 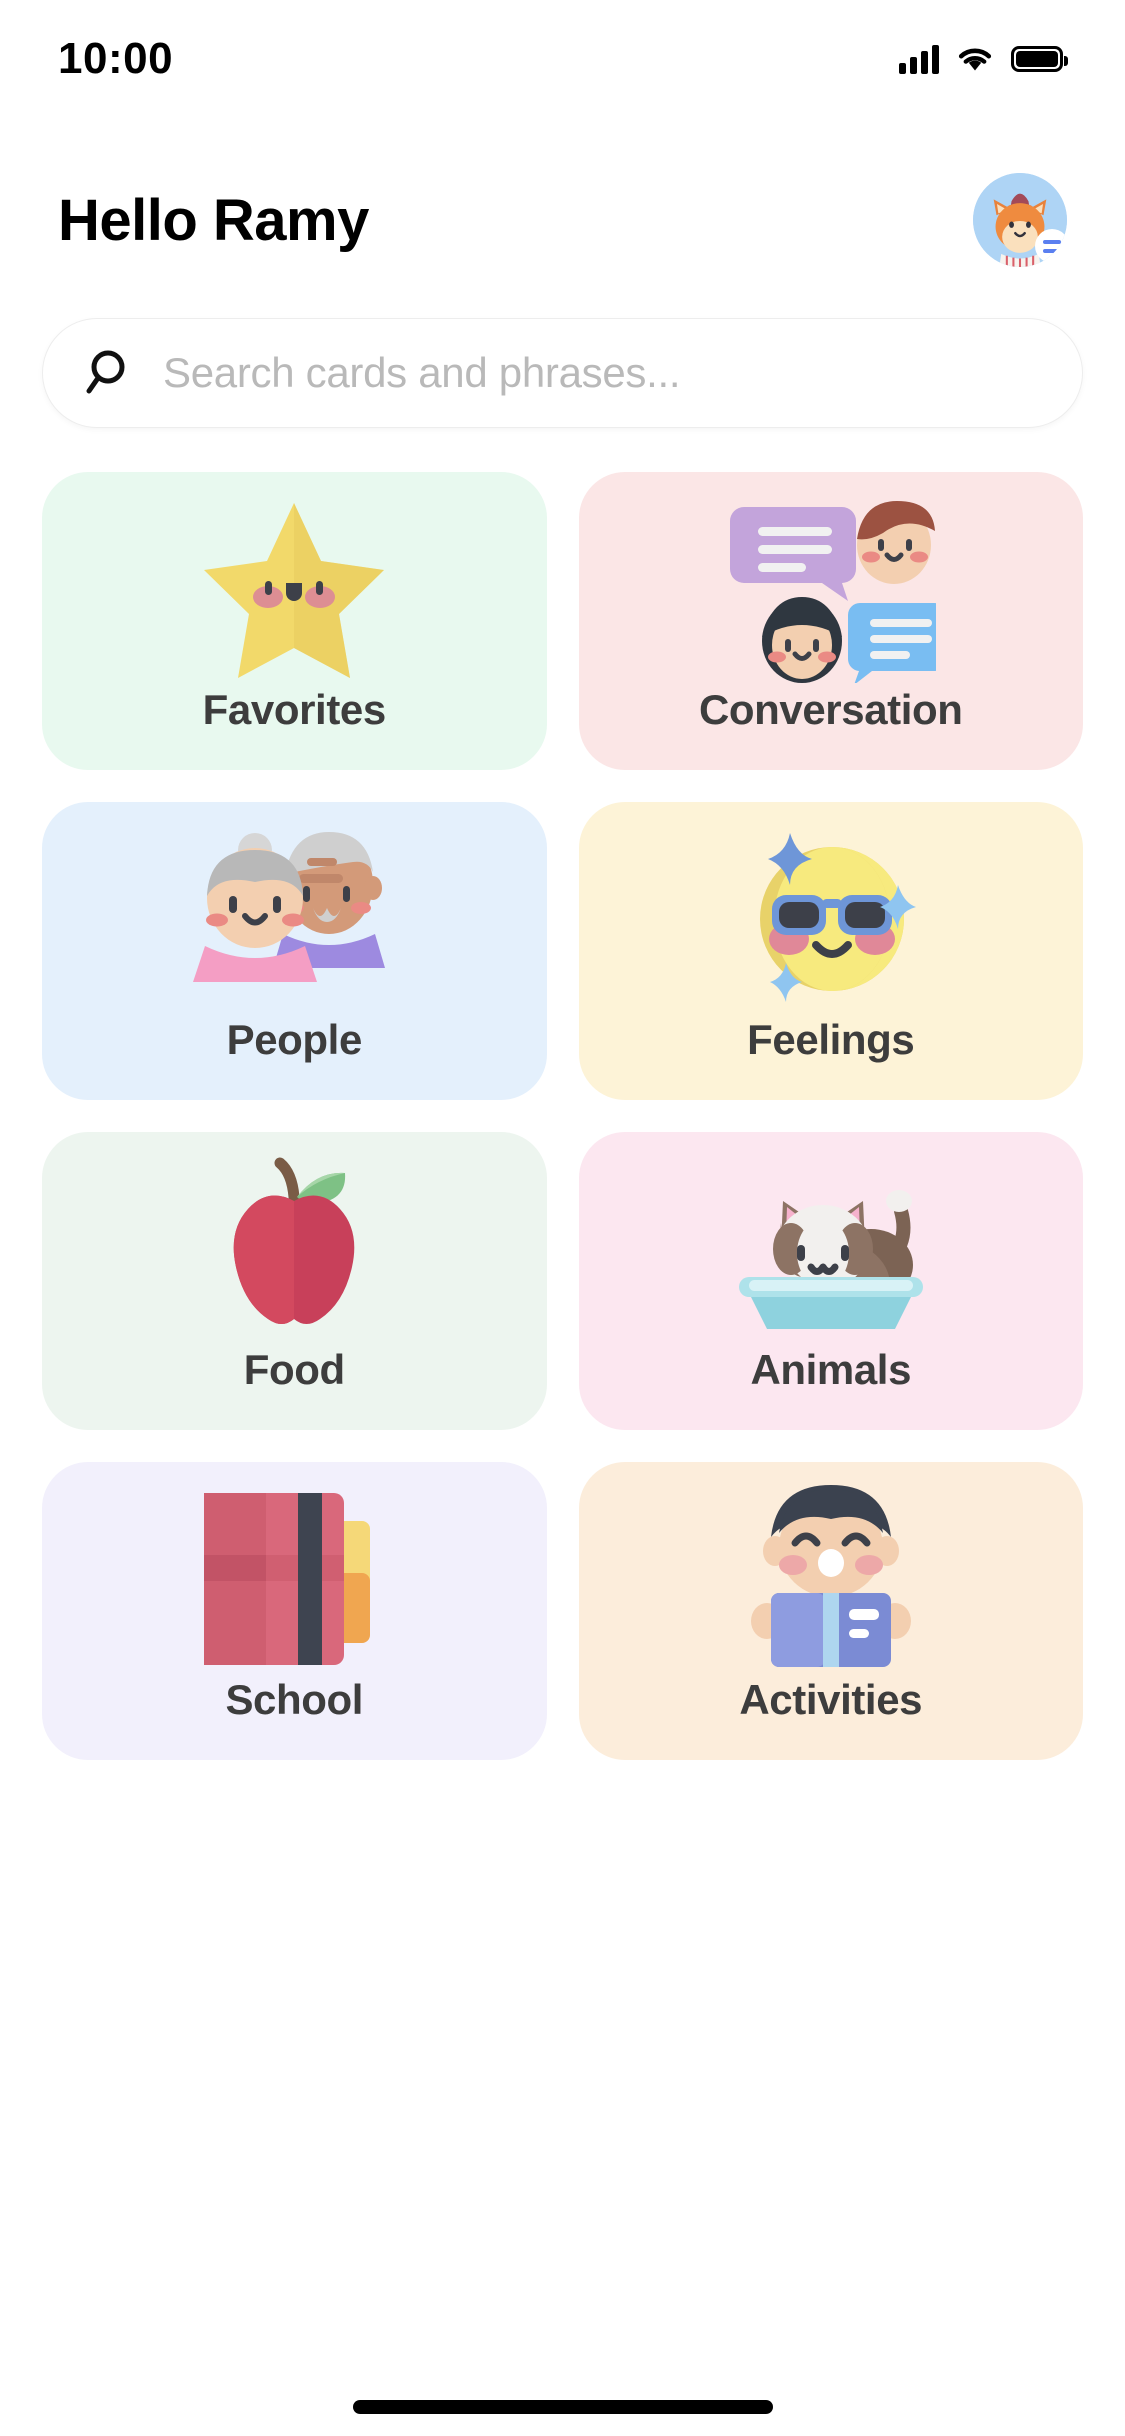 What do you see at coordinates (831, 1248) in the screenshot?
I see `cat-in-basin-icon` at bounding box center [831, 1248].